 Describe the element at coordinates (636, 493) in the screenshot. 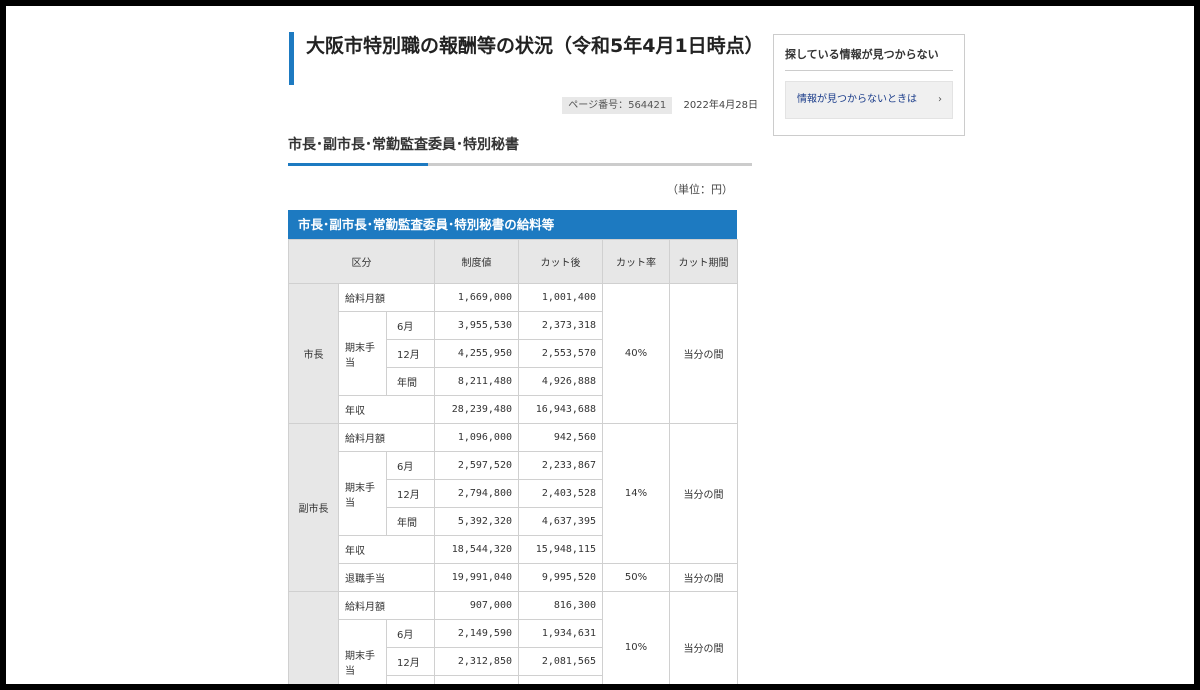

I see `cut-rate: 14%` at that location.